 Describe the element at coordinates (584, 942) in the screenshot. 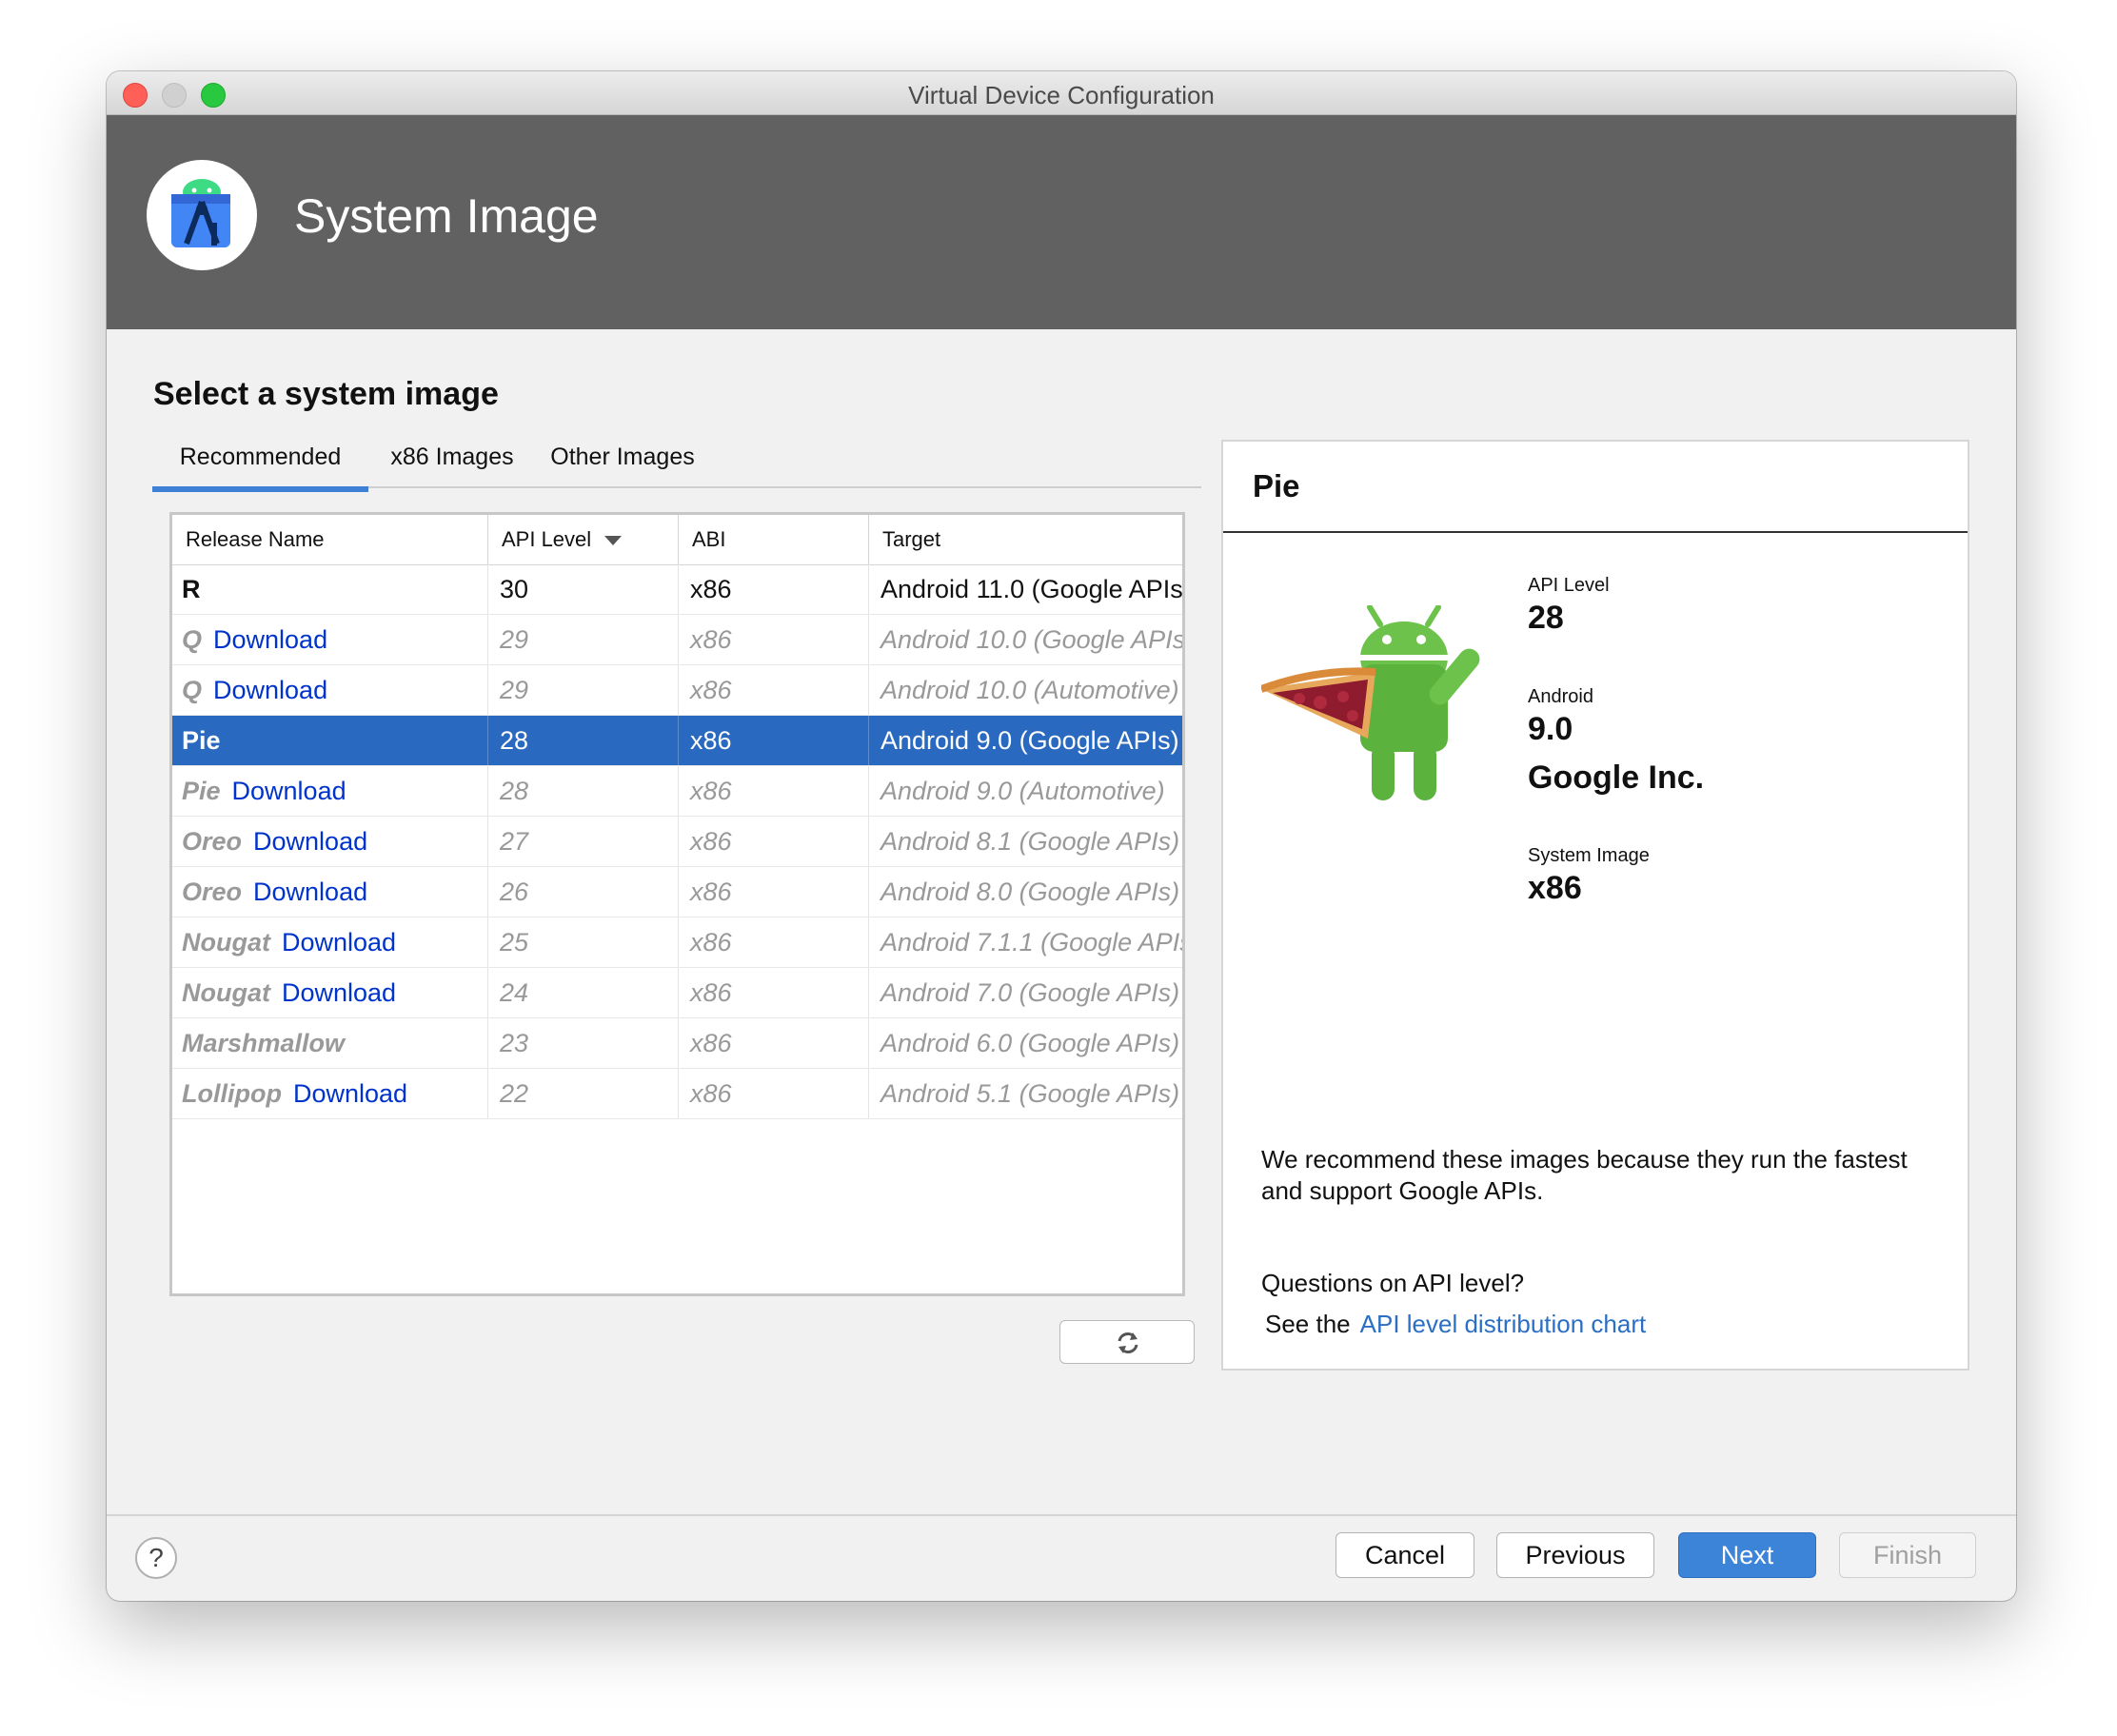

I see `api-level-cell: 25` at that location.